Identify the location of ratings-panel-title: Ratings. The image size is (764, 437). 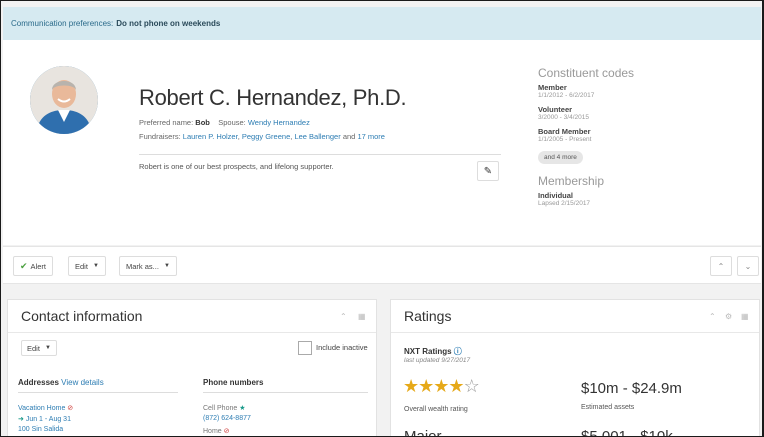
(428, 316).